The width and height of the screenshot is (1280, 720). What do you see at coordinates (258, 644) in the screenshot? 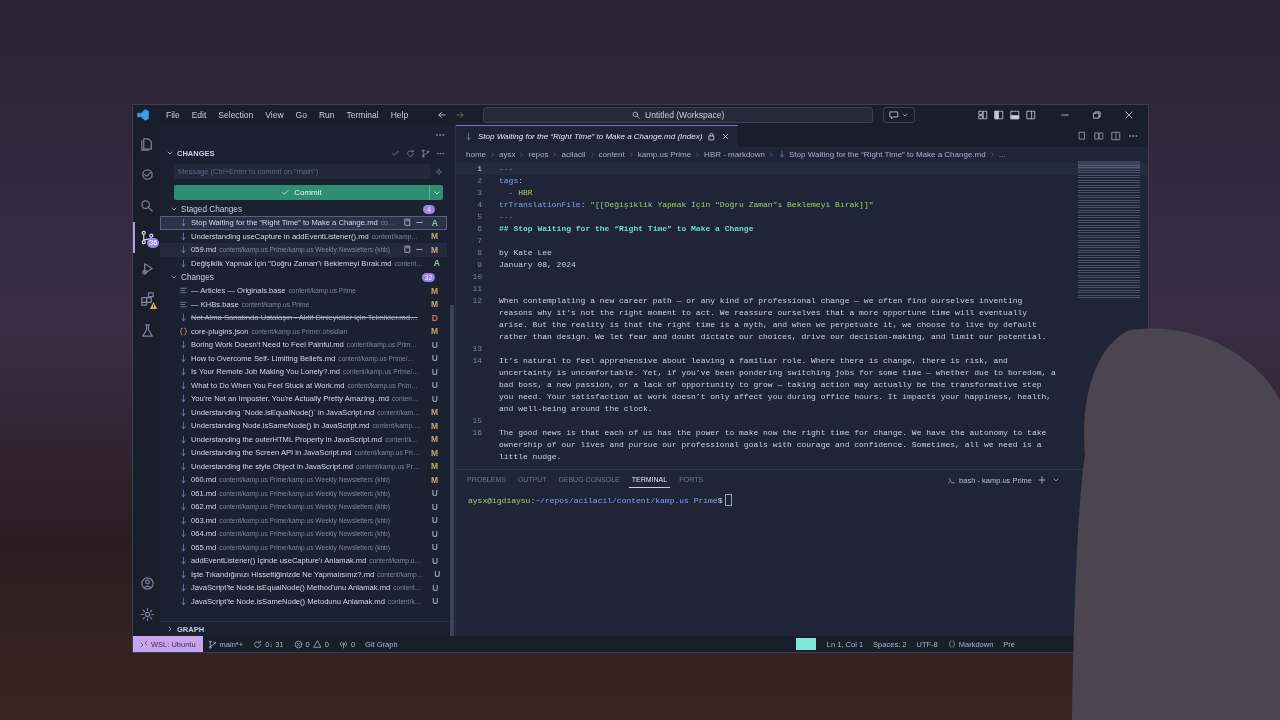
I see `sync-icon` at bounding box center [258, 644].